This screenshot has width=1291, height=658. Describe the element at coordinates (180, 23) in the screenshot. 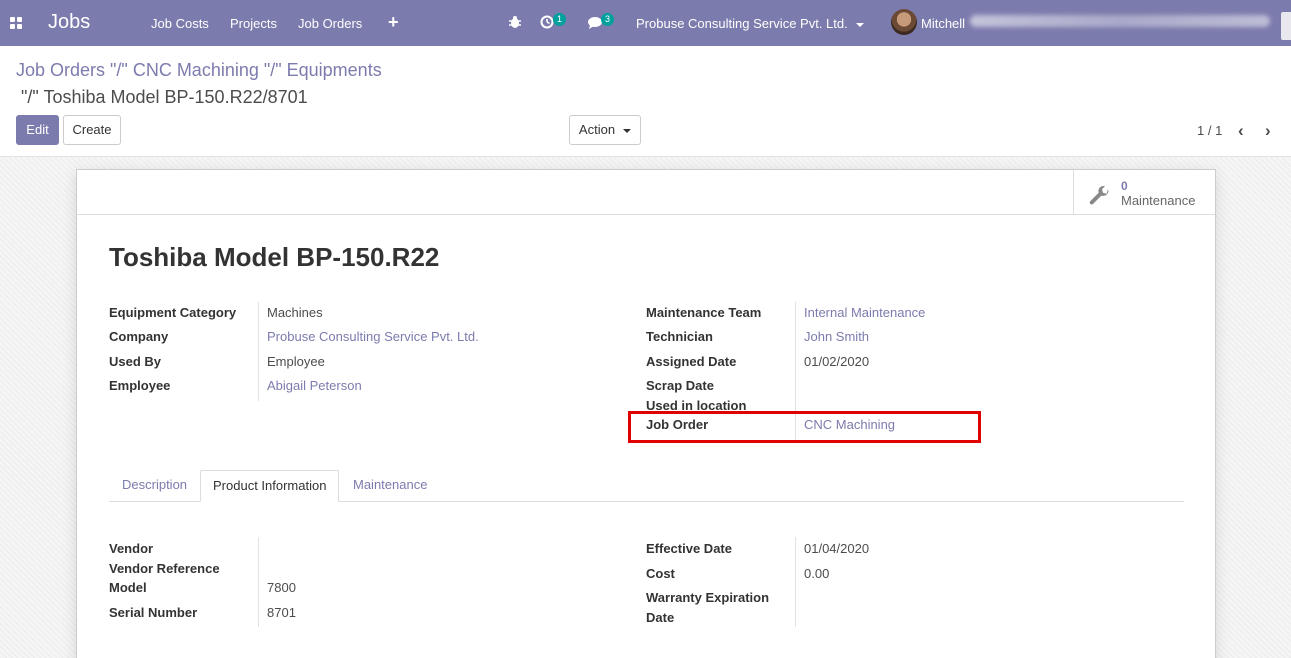

I see `menu-job-costs: Job Costs` at that location.